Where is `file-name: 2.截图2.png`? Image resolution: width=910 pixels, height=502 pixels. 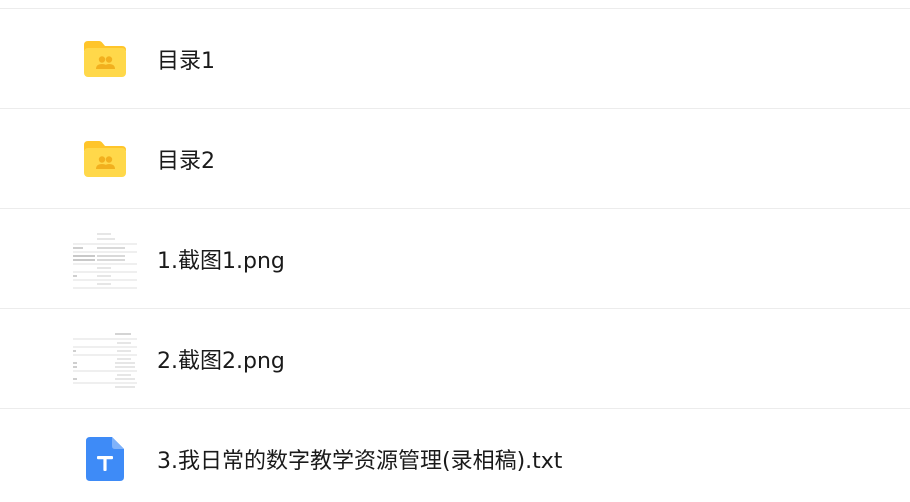 file-name: 2.截图2.png is located at coordinates (221, 359).